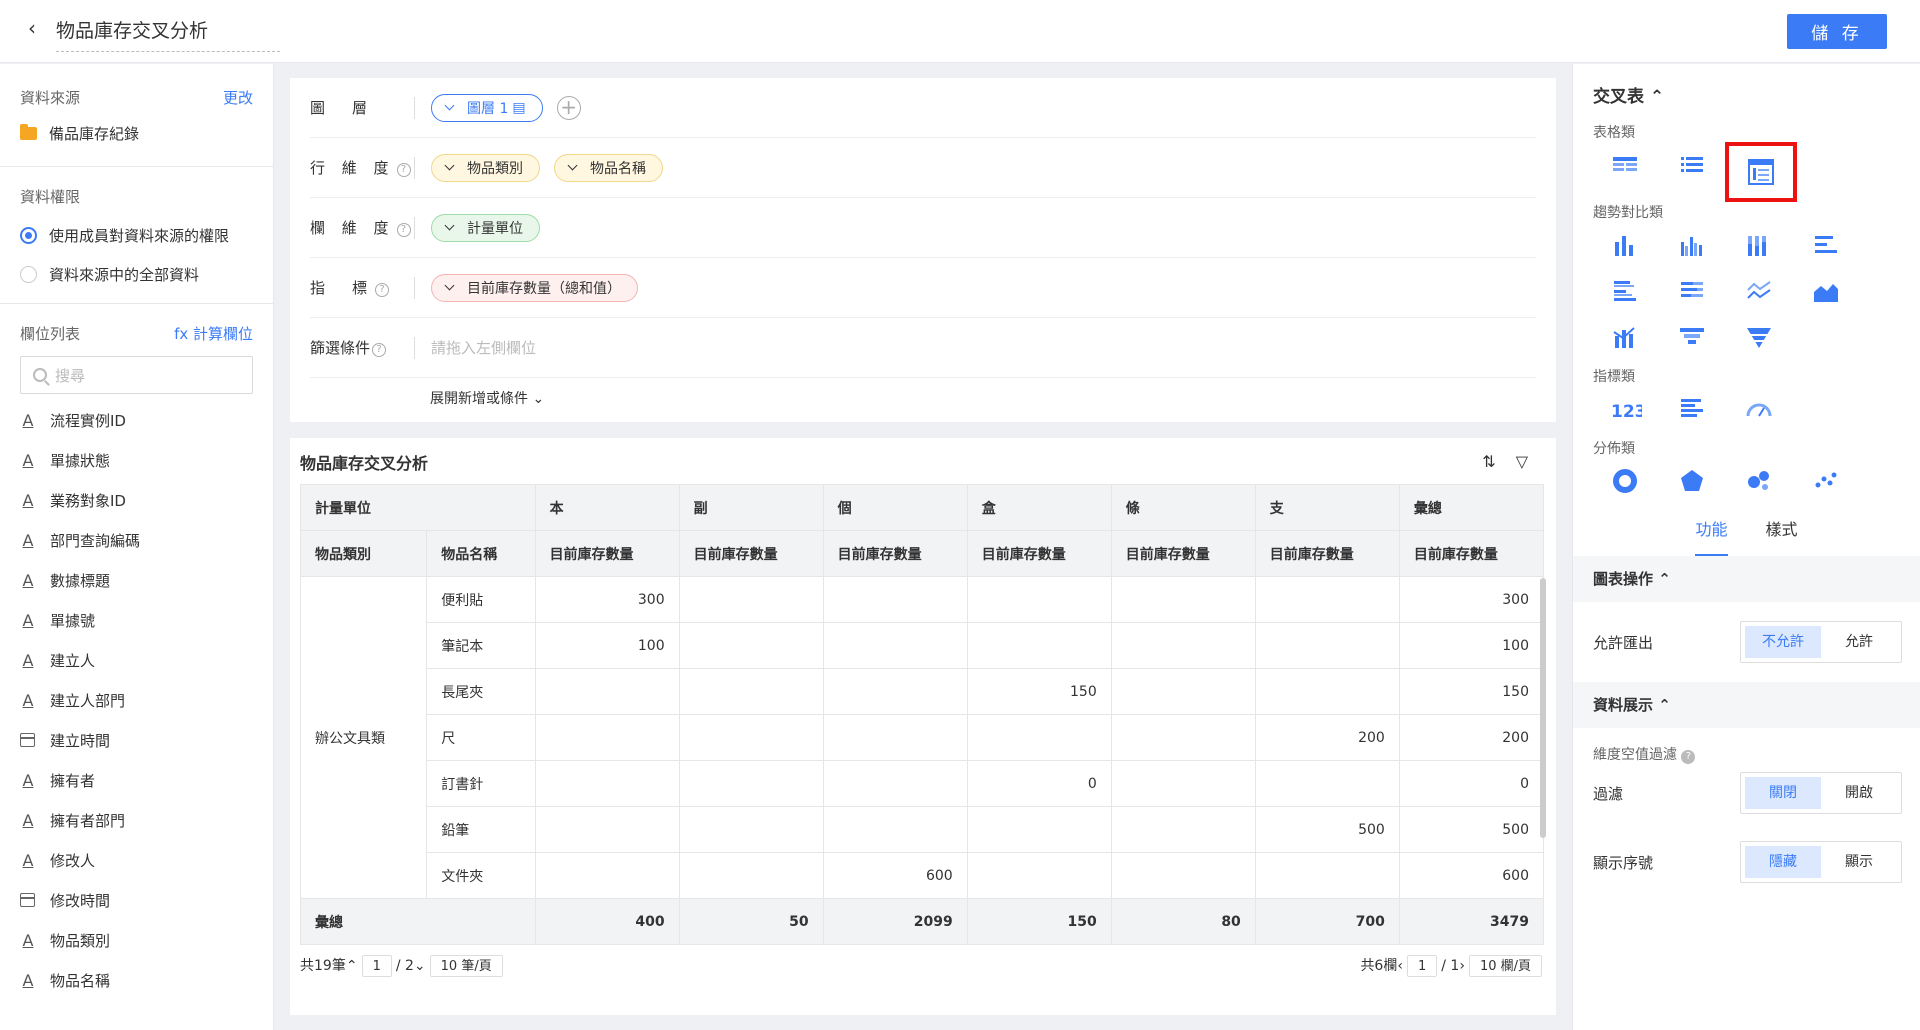 This screenshot has width=1920, height=1030. What do you see at coordinates (481, 875) in the screenshot?
I see `item-name-cell: 文件夾` at bounding box center [481, 875].